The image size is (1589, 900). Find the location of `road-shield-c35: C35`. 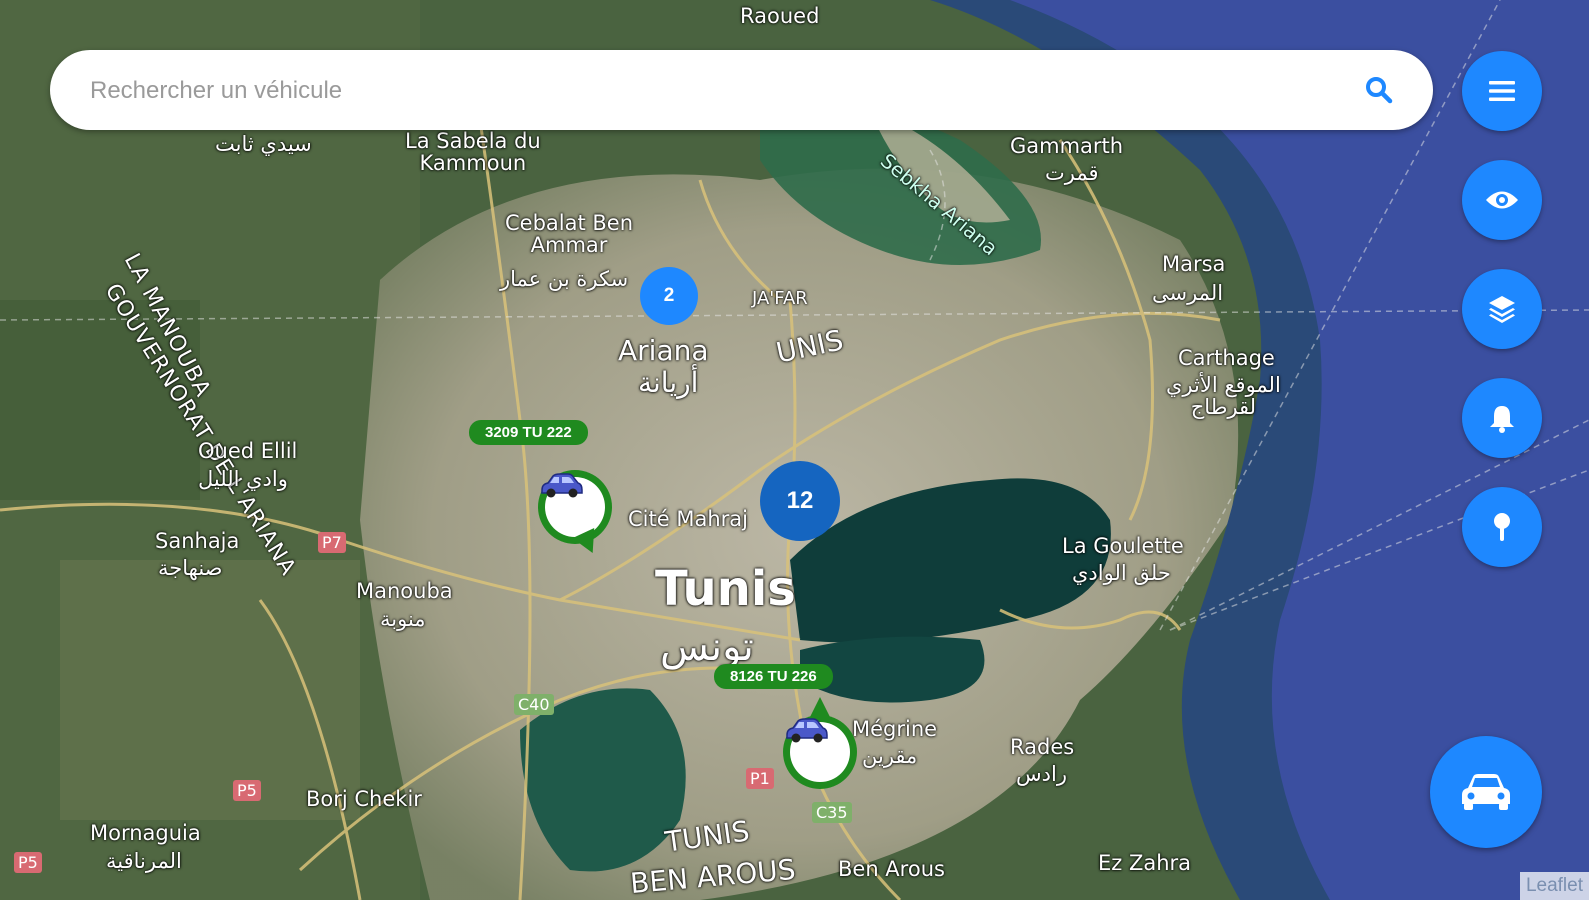

road-shield-c35: C35 is located at coordinates (832, 812).